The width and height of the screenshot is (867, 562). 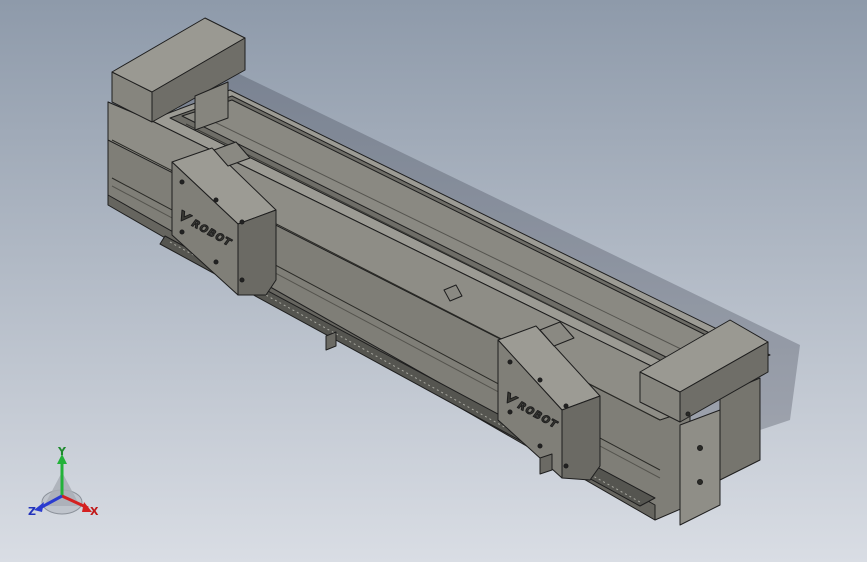 I want to click on right-cap-bolt, so click(x=688, y=414).